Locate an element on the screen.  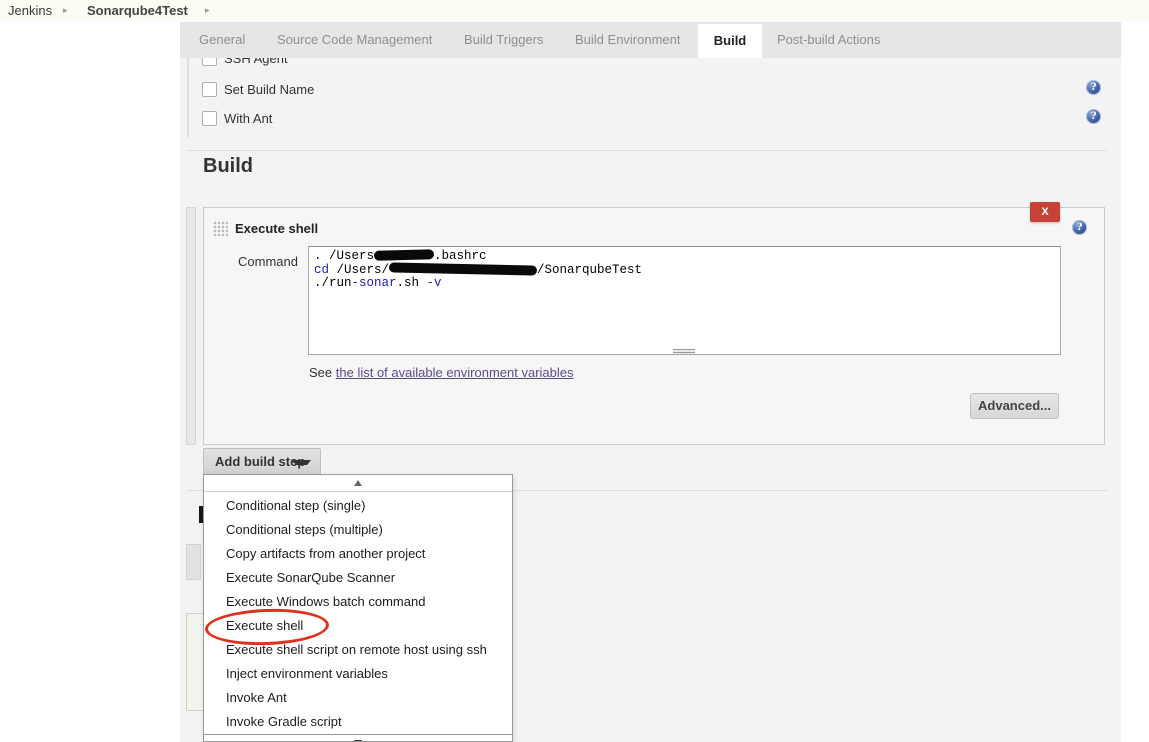
dropdown-item-conditional-steps-multiple-: Conditional steps (multiple) is located at coordinates (358, 530).